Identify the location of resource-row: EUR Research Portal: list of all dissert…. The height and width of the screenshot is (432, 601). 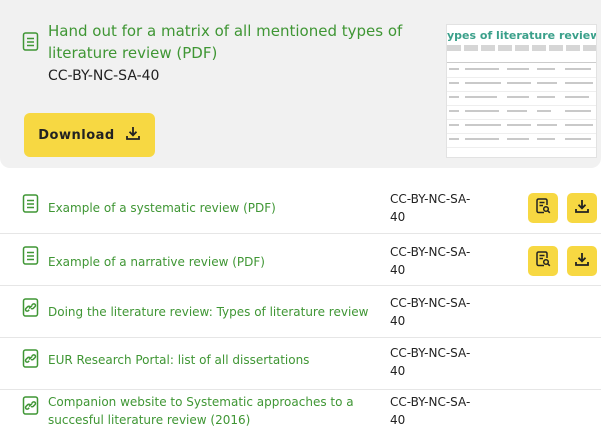
(300, 364).